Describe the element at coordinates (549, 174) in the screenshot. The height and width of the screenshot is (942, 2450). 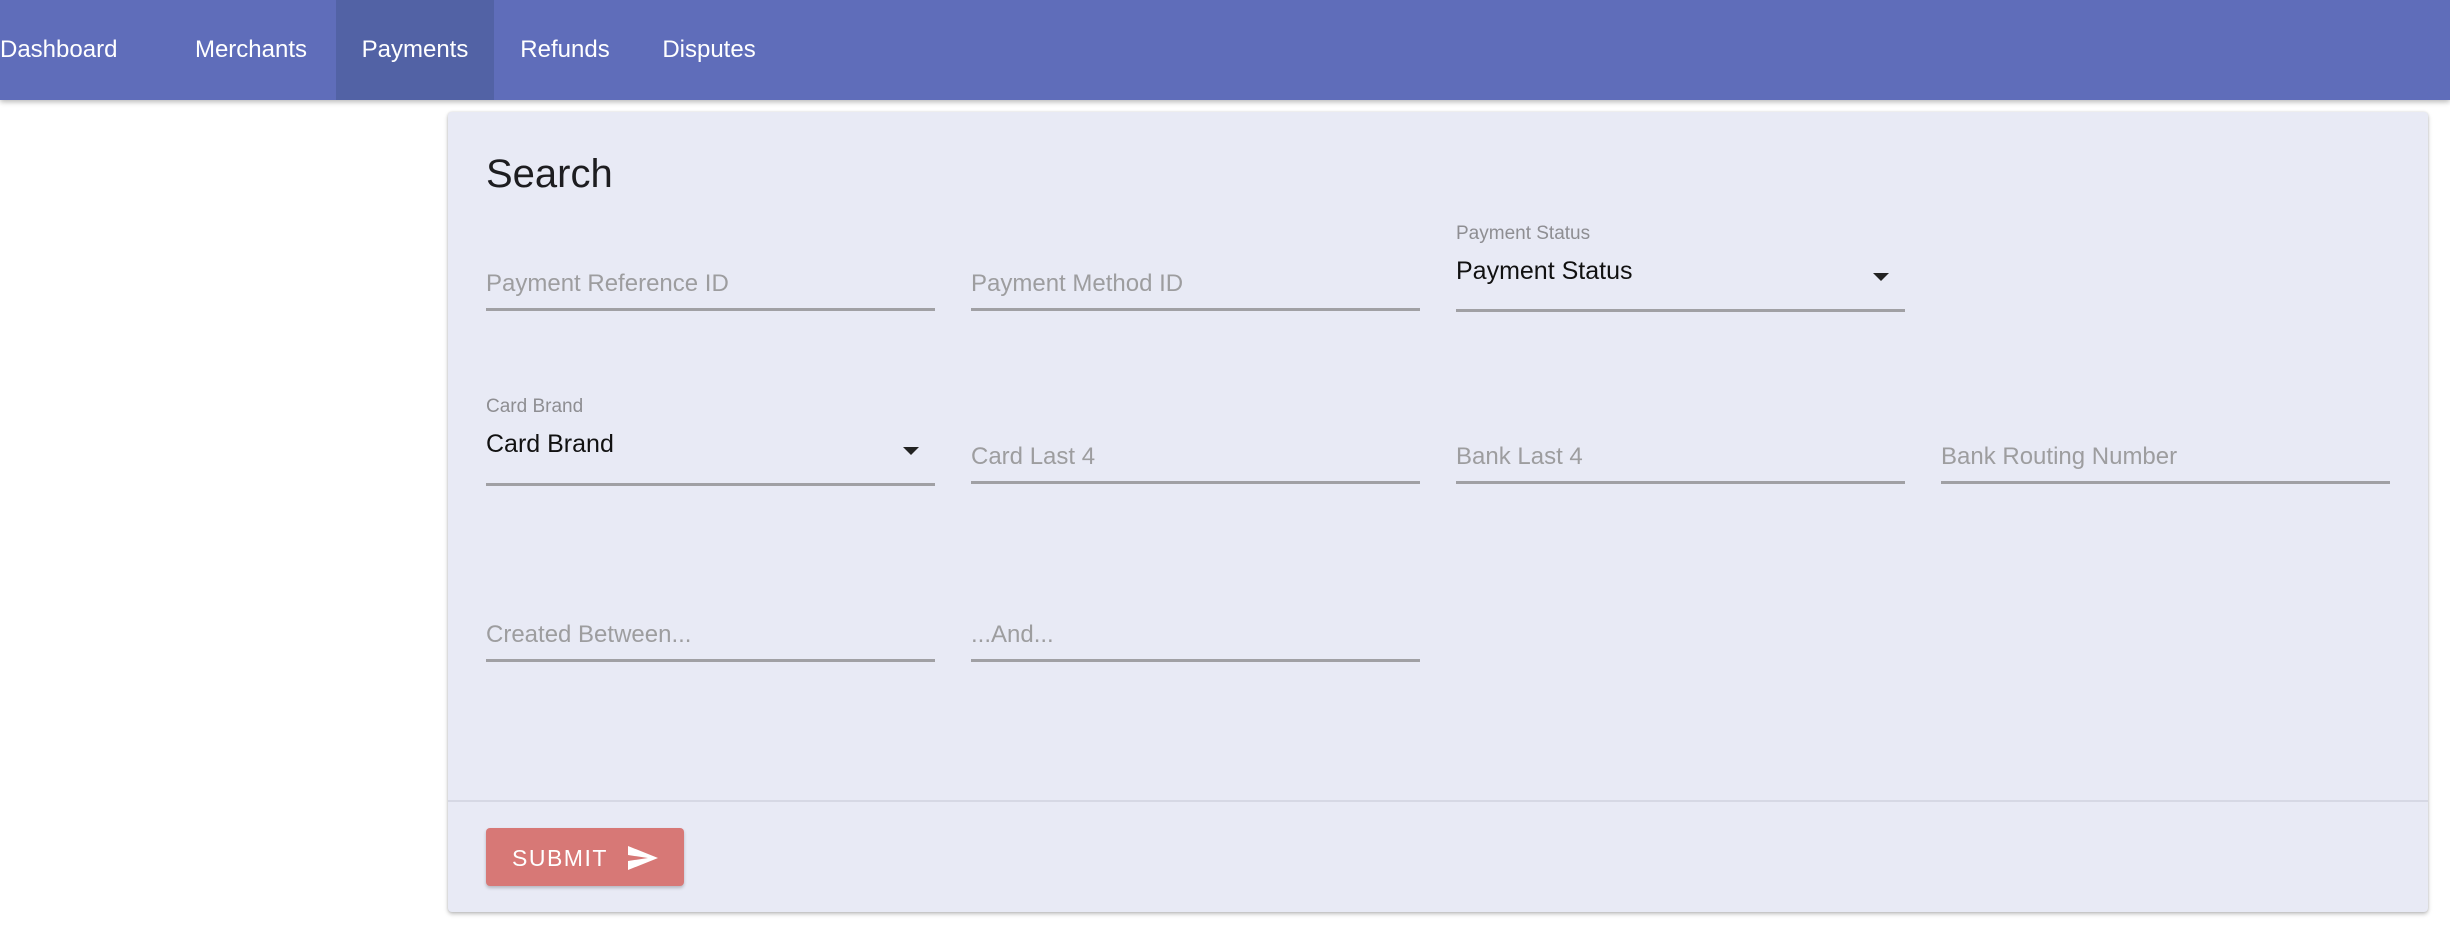
I see `search-title: Search` at that location.